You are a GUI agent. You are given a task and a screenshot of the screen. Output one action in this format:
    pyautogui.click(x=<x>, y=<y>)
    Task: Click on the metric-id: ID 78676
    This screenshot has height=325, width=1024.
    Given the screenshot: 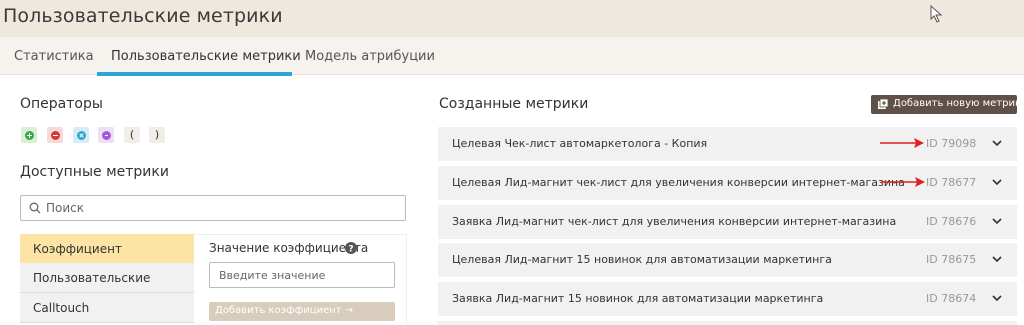 What is the action you would take?
    pyautogui.click(x=951, y=221)
    